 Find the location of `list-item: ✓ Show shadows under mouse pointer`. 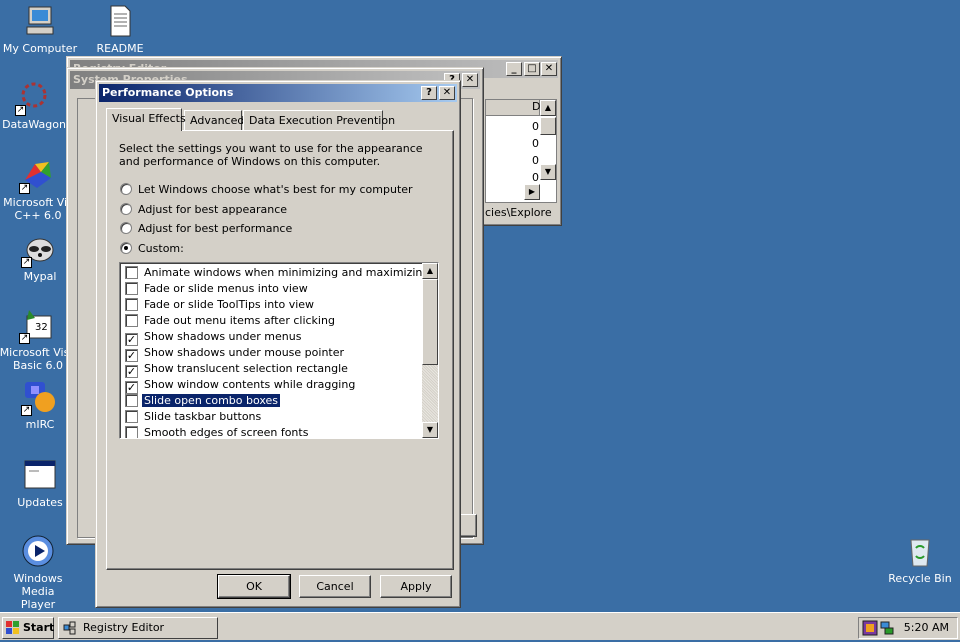

list-item: ✓ Show shadows under mouse pointer is located at coordinates (235, 353).